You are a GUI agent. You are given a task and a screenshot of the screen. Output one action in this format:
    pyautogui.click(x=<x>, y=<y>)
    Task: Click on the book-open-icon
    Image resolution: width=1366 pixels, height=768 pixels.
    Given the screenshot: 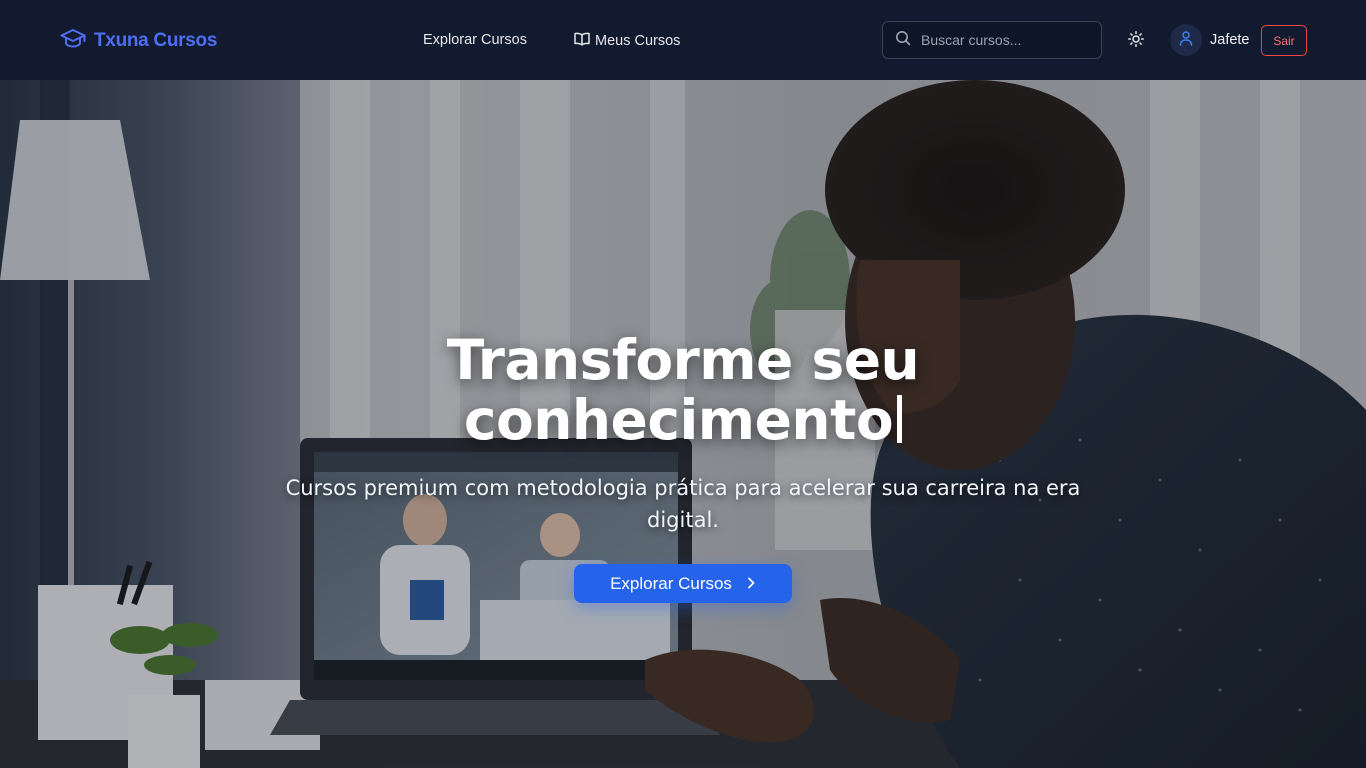 What is the action you would take?
    pyautogui.click(x=582, y=41)
    